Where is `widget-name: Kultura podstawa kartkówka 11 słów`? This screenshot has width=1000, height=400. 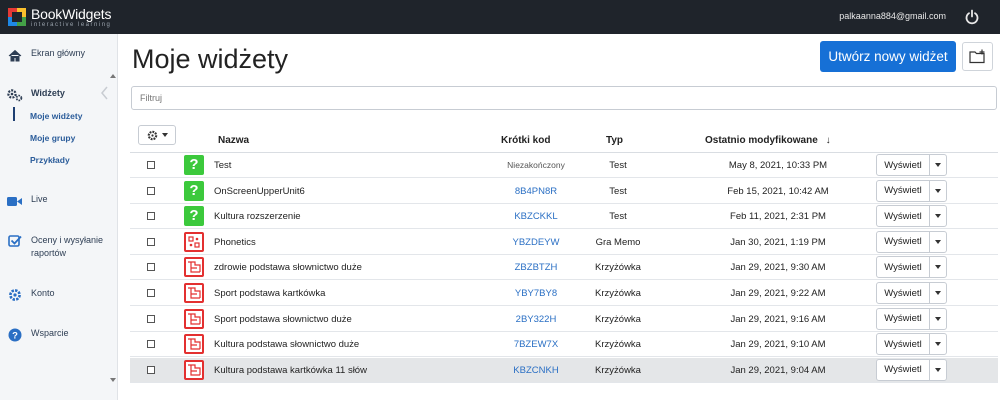 widget-name: Kultura podstawa kartkówka 11 słów is located at coordinates (290, 370).